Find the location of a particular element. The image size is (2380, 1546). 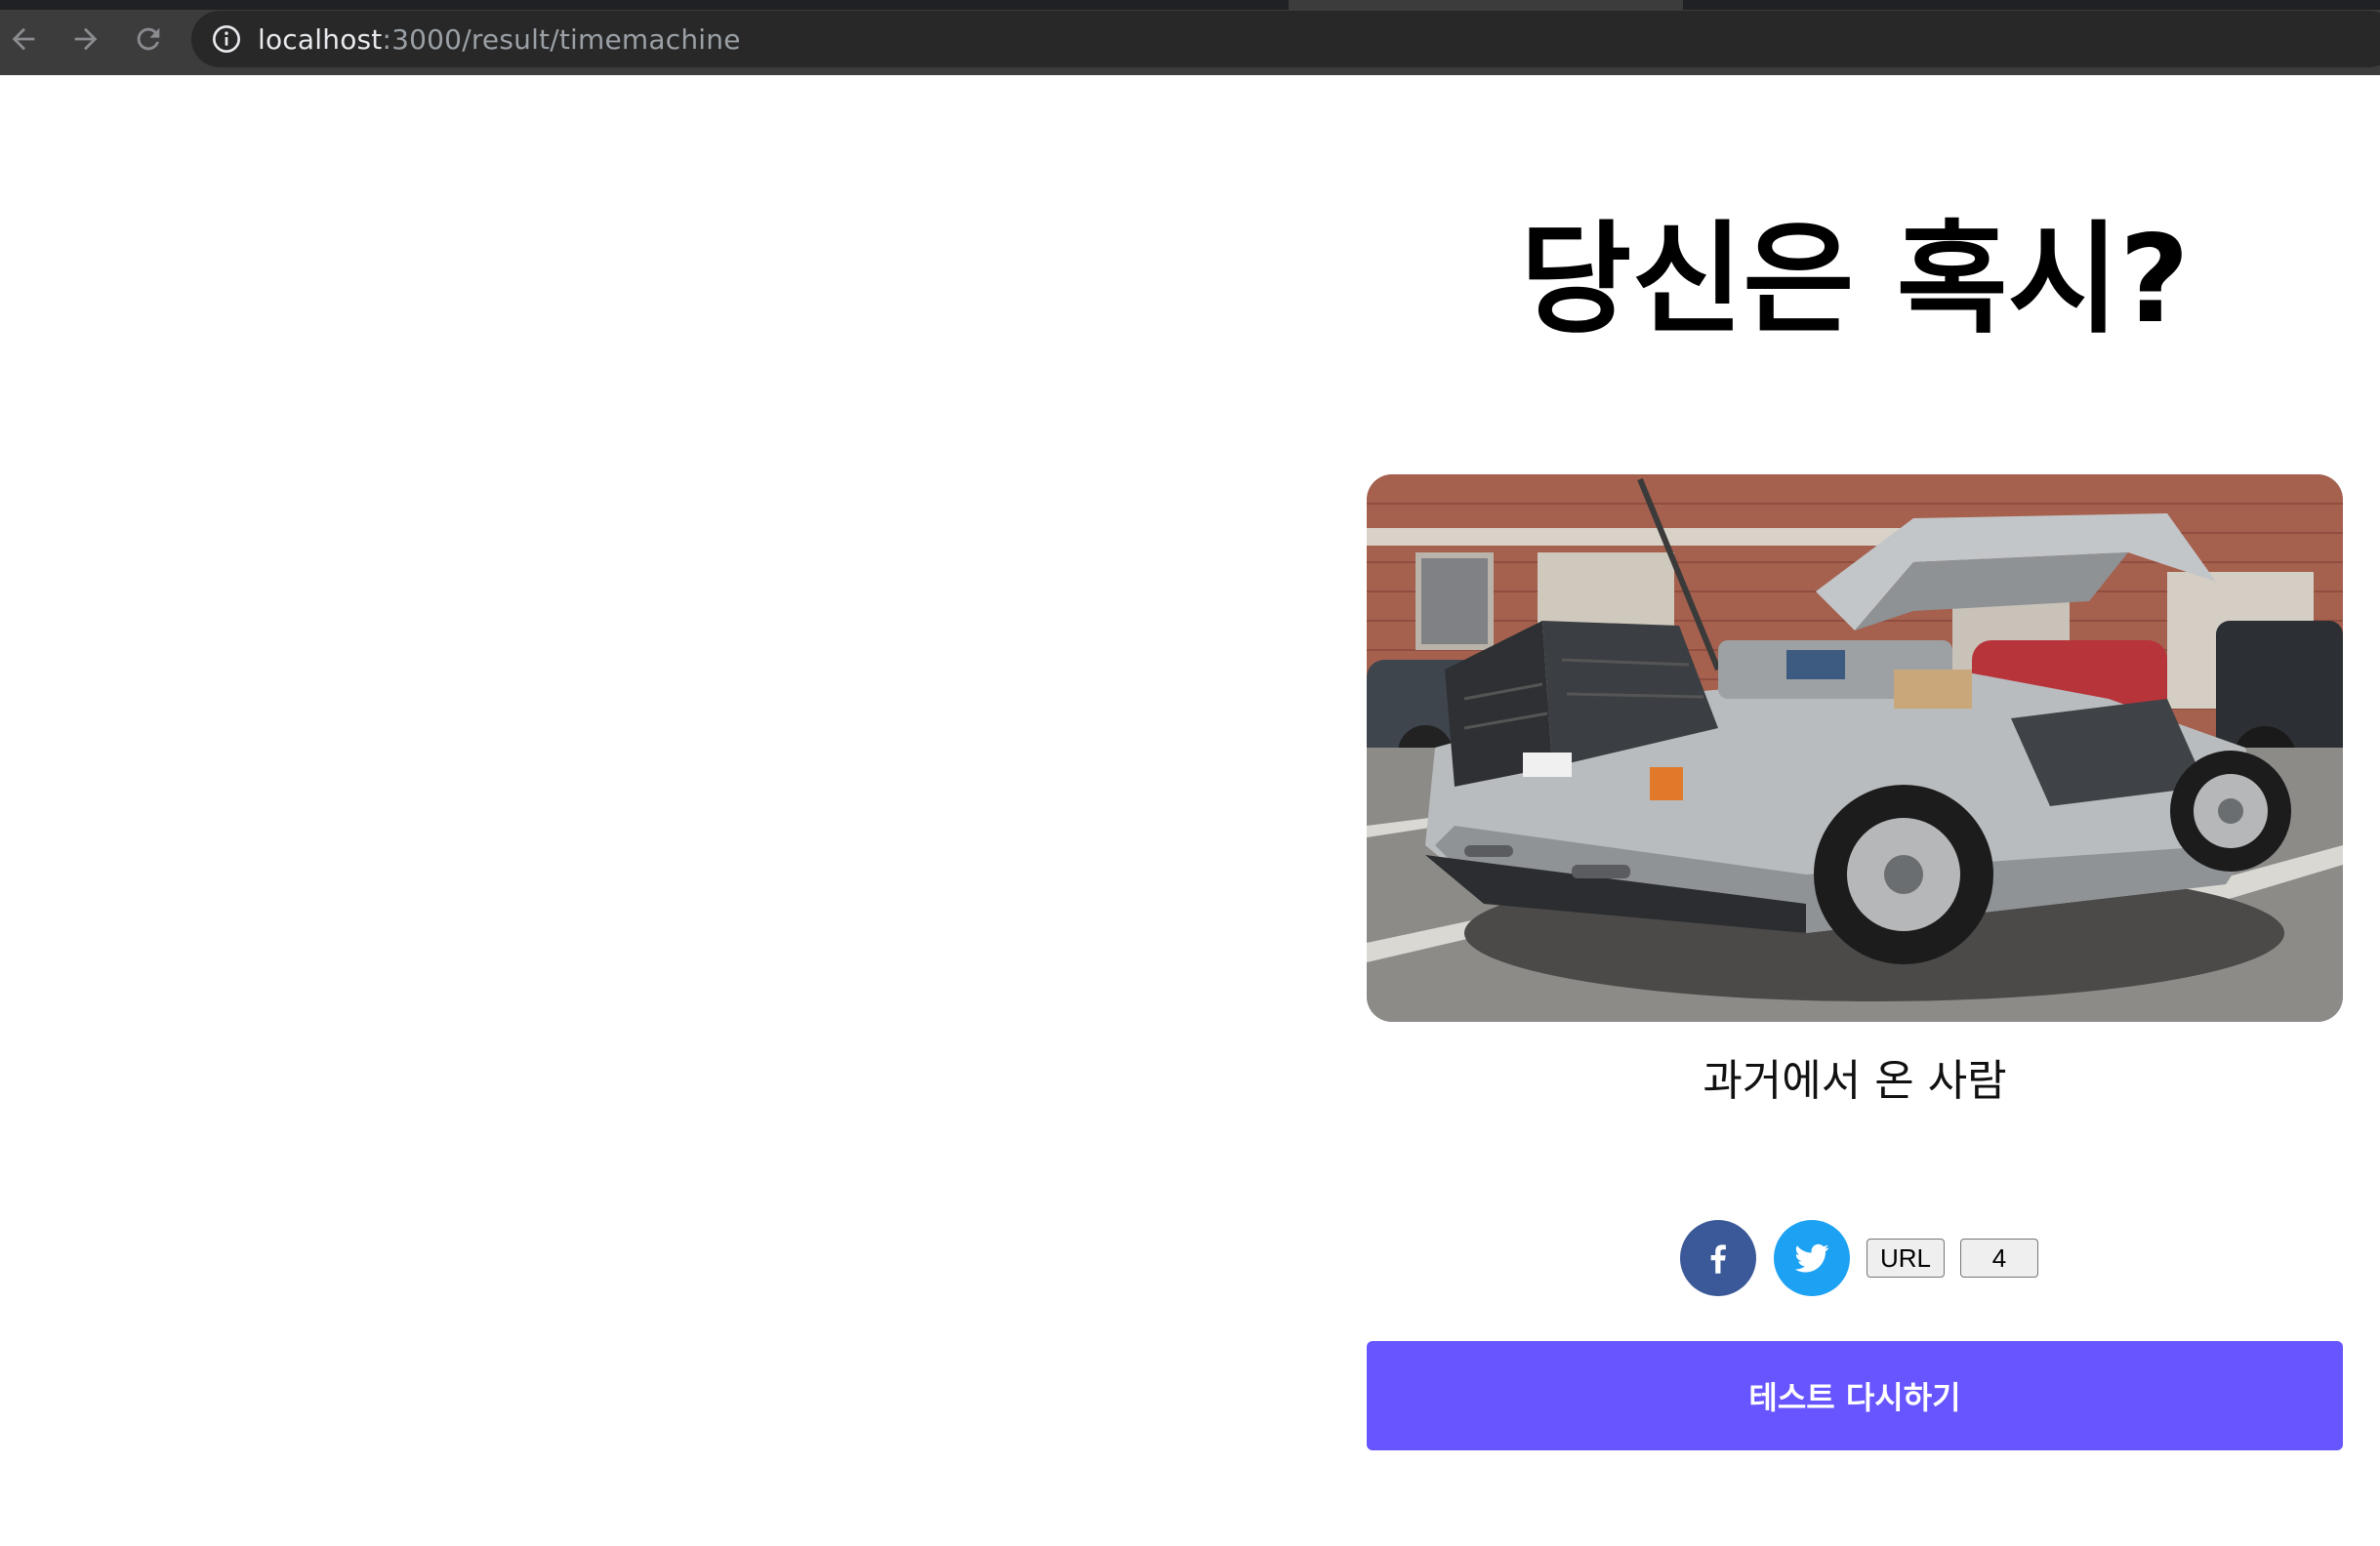

browser-toolbar: localhost:3000/result/timemachine is located at coordinates (1190, 37).